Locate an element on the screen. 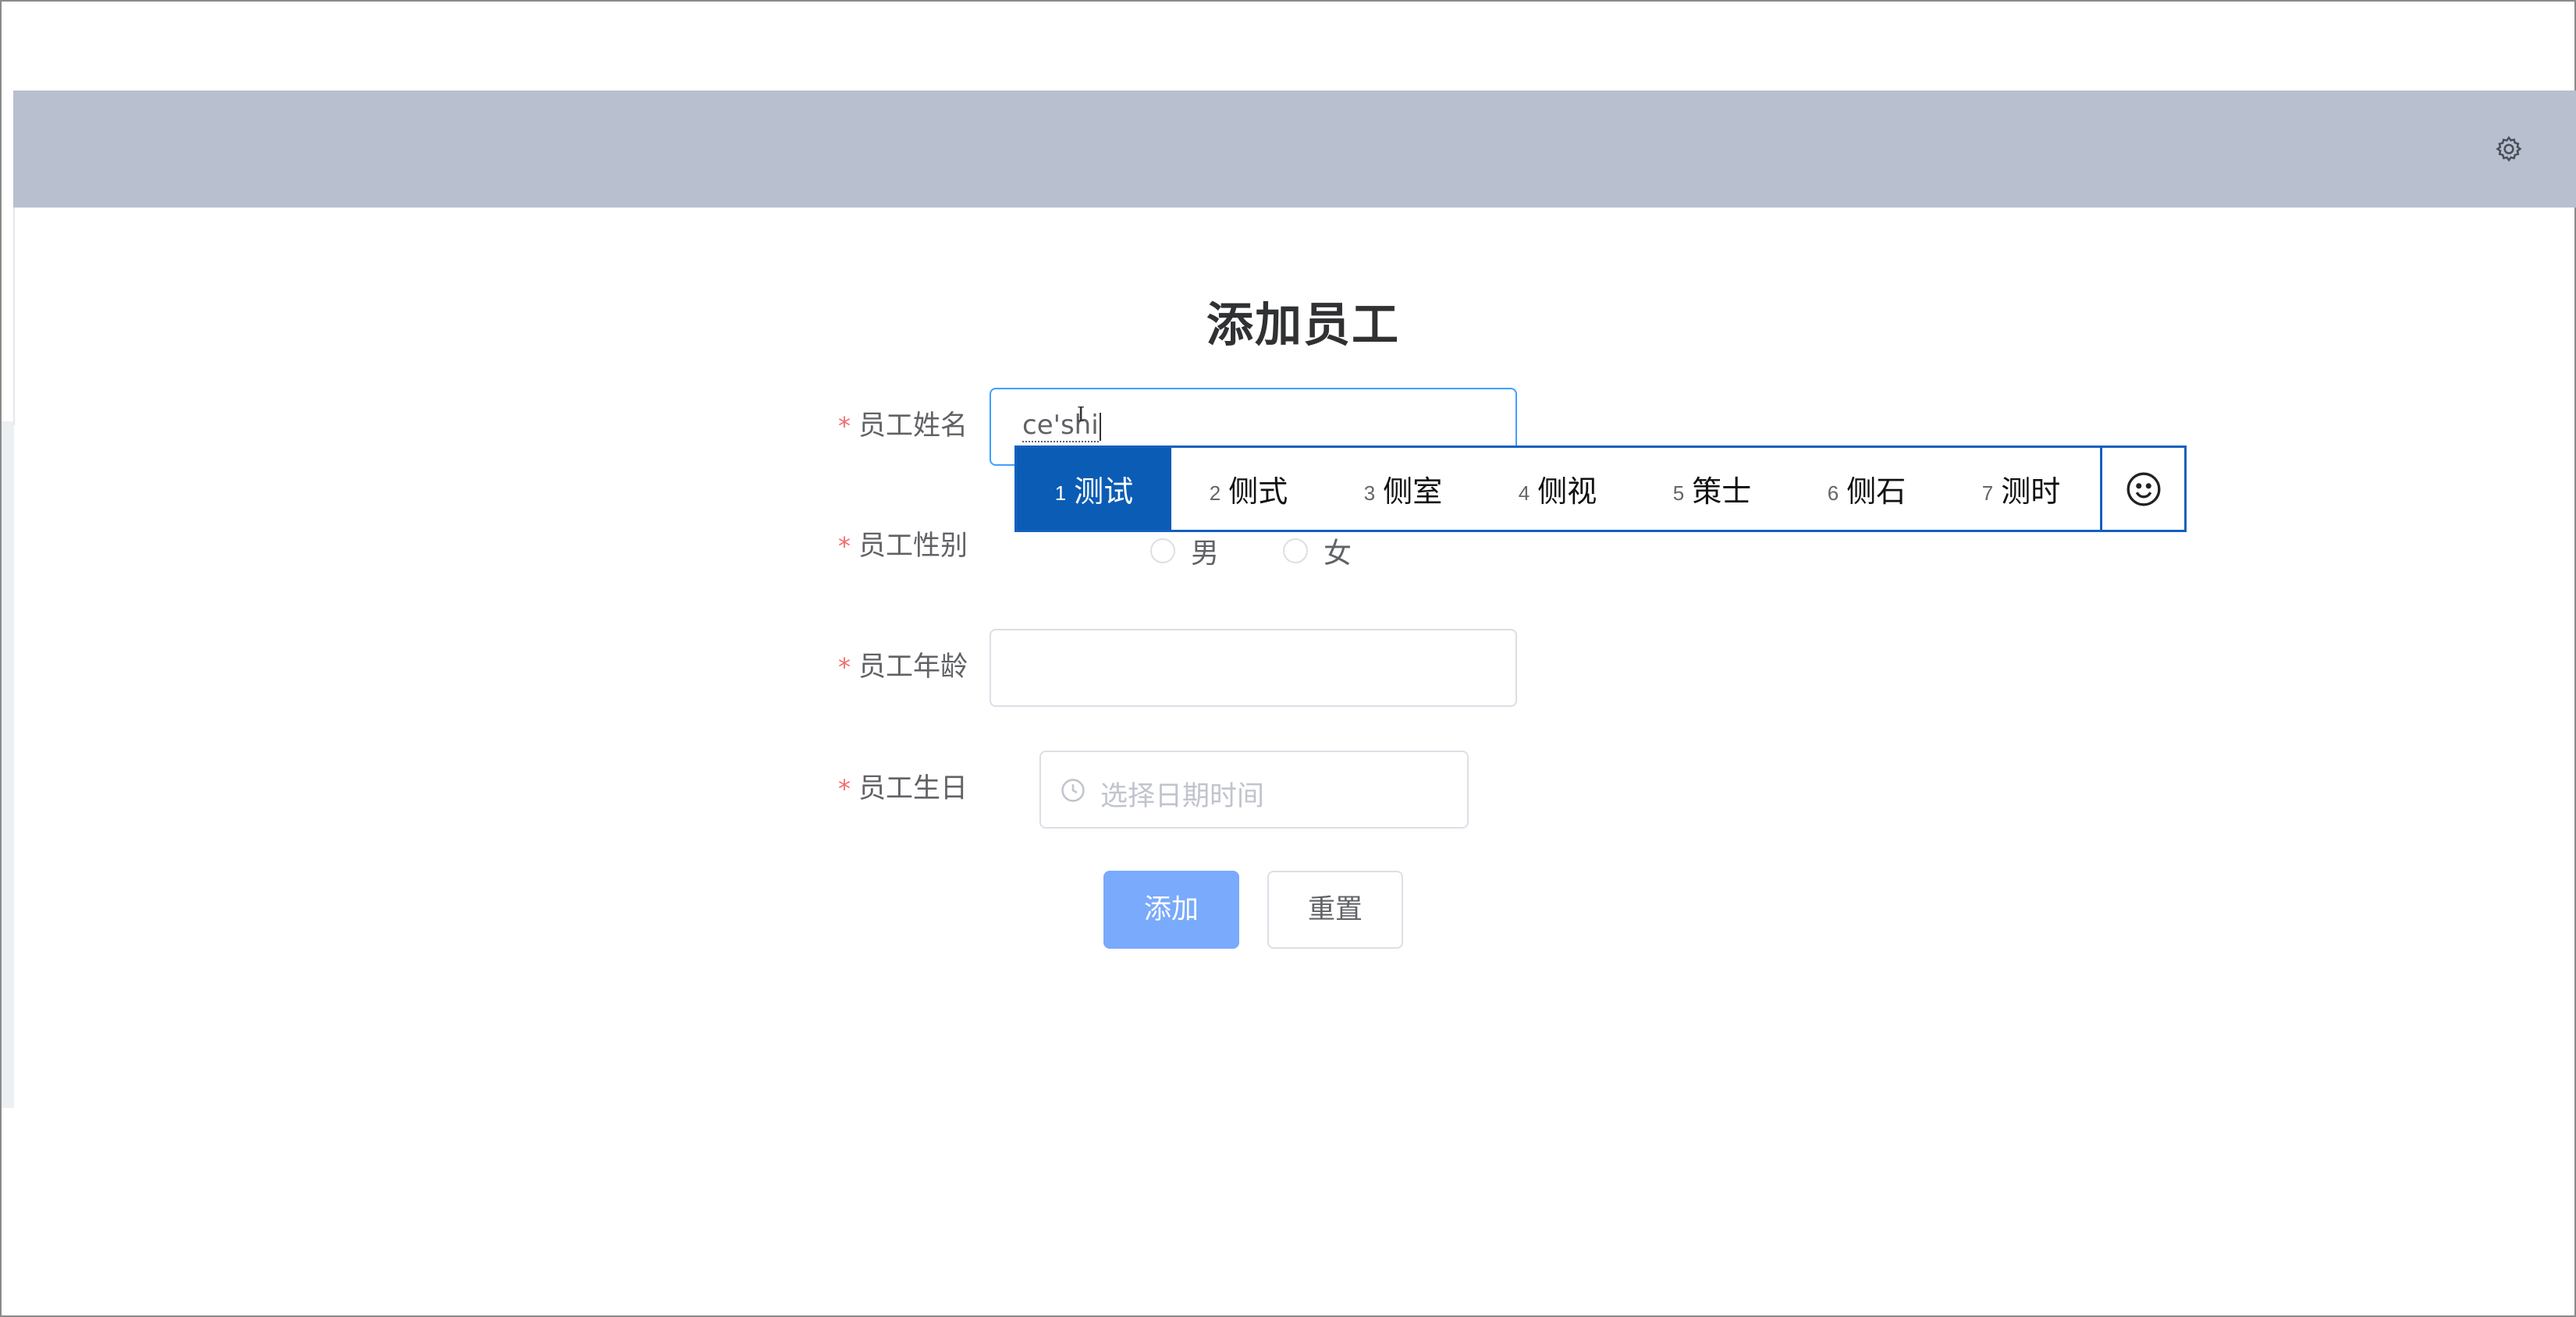  ime-candidate: 6 侧石 is located at coordinates (1867, 489).